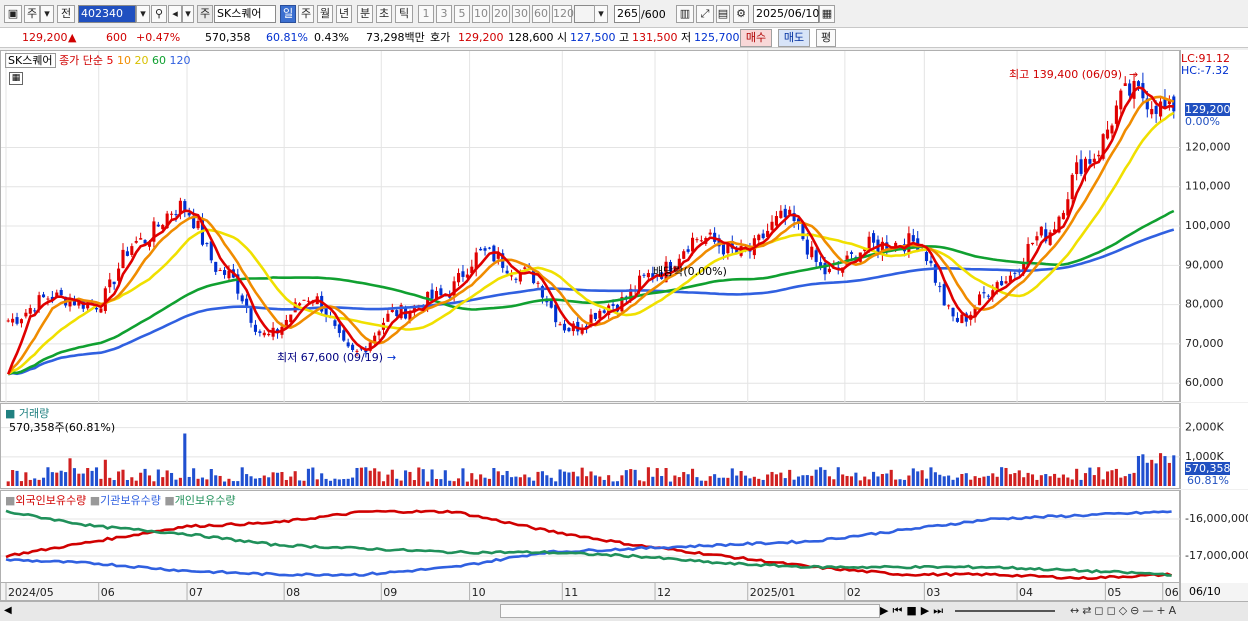 Image resolution: width=1248 pixels, height=621 pixels. What do you see at coordinates (1005, 611) in the screenshot?
I see `zoom-slider` at bounding box center [1005, 611].